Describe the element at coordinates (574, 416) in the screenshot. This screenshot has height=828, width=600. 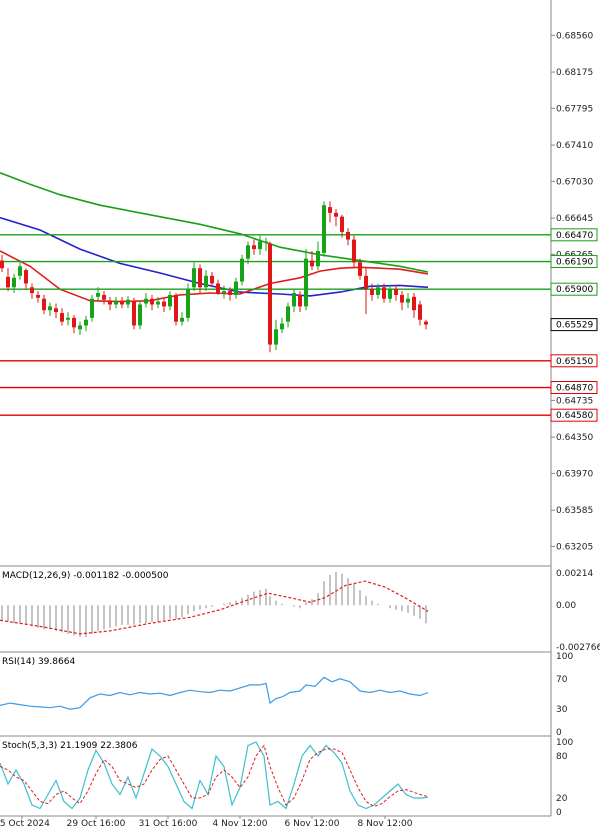
I see `level-tag-label: 0.64580` at that location.